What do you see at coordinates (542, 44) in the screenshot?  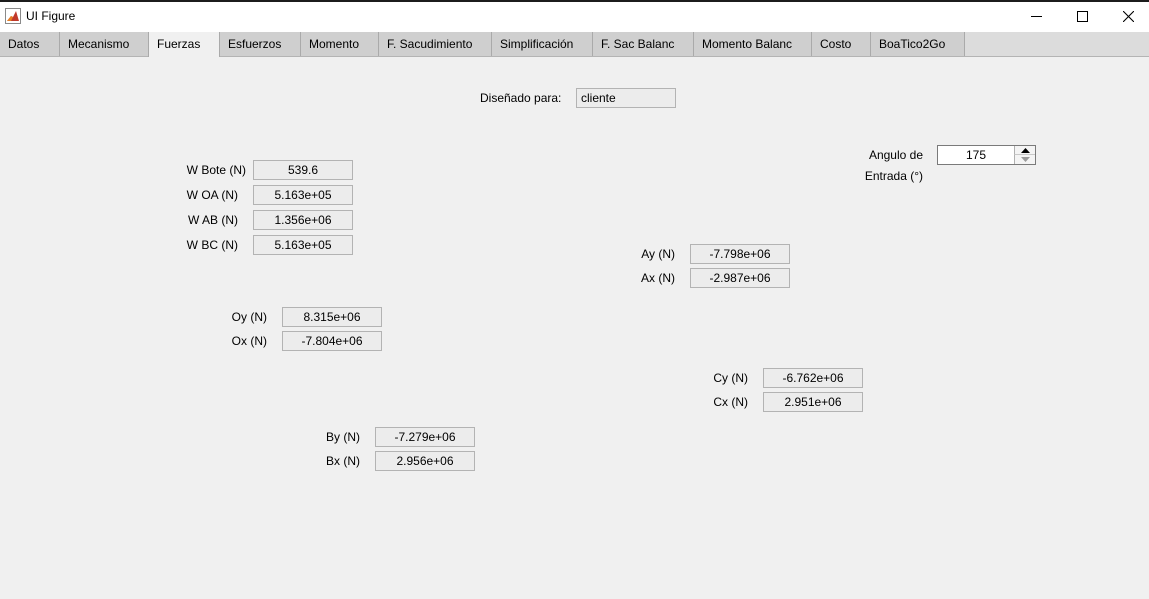 I see `tab-simplificacion: Simplificación` at bounding box center [542, 44].